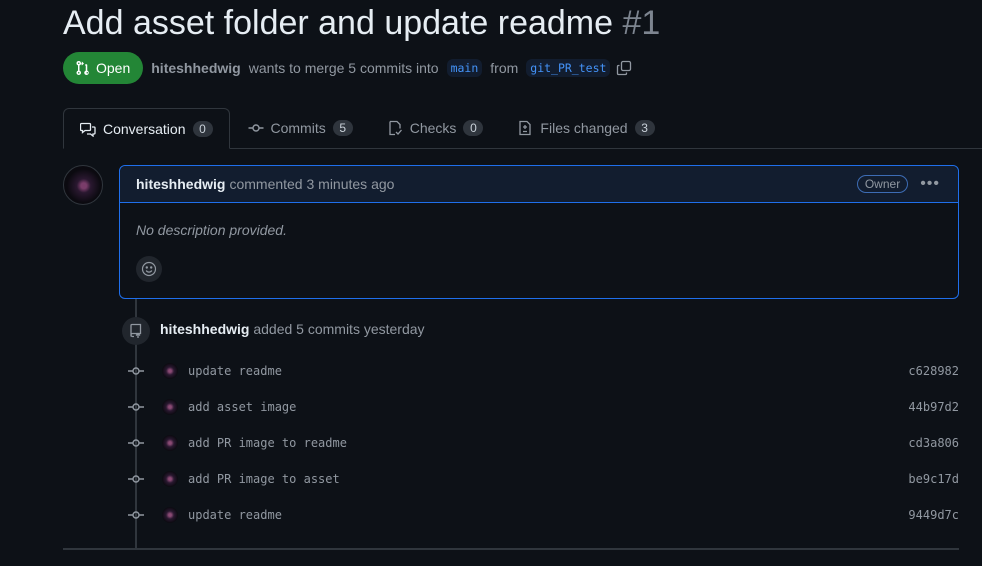  Describe the element at coordinates (624, 68) in the screenshot. I see `copy-icon` at that location.